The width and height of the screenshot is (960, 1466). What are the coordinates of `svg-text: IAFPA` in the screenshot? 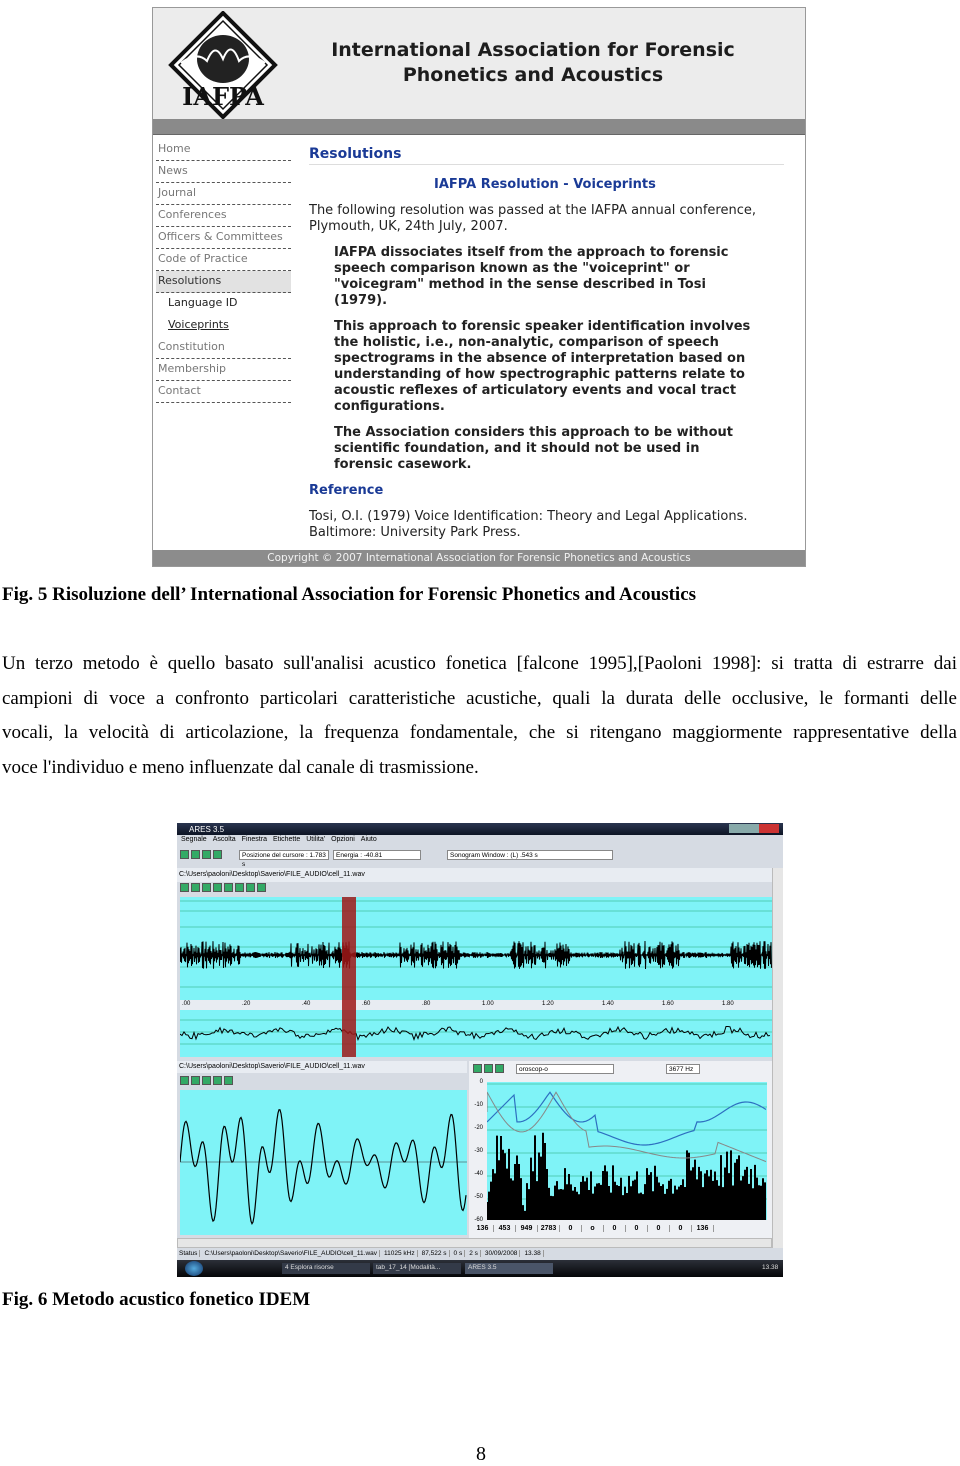 It's located at (223, 96).